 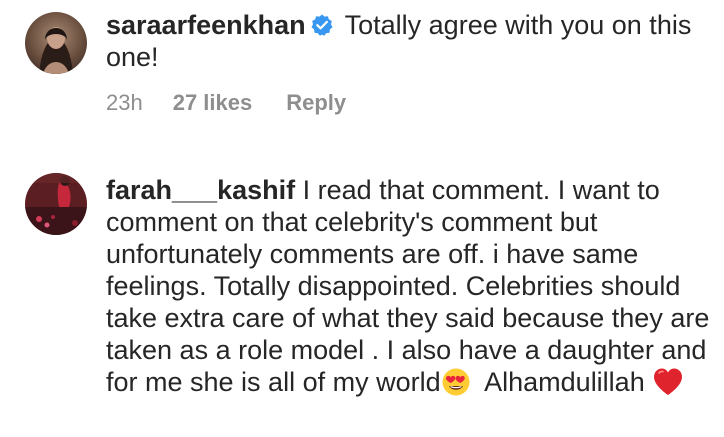 What do you see at coordinates (200, 190) in the screenshot?
I see `comment-username: farah___kashif` at bounding box center [200, 190].